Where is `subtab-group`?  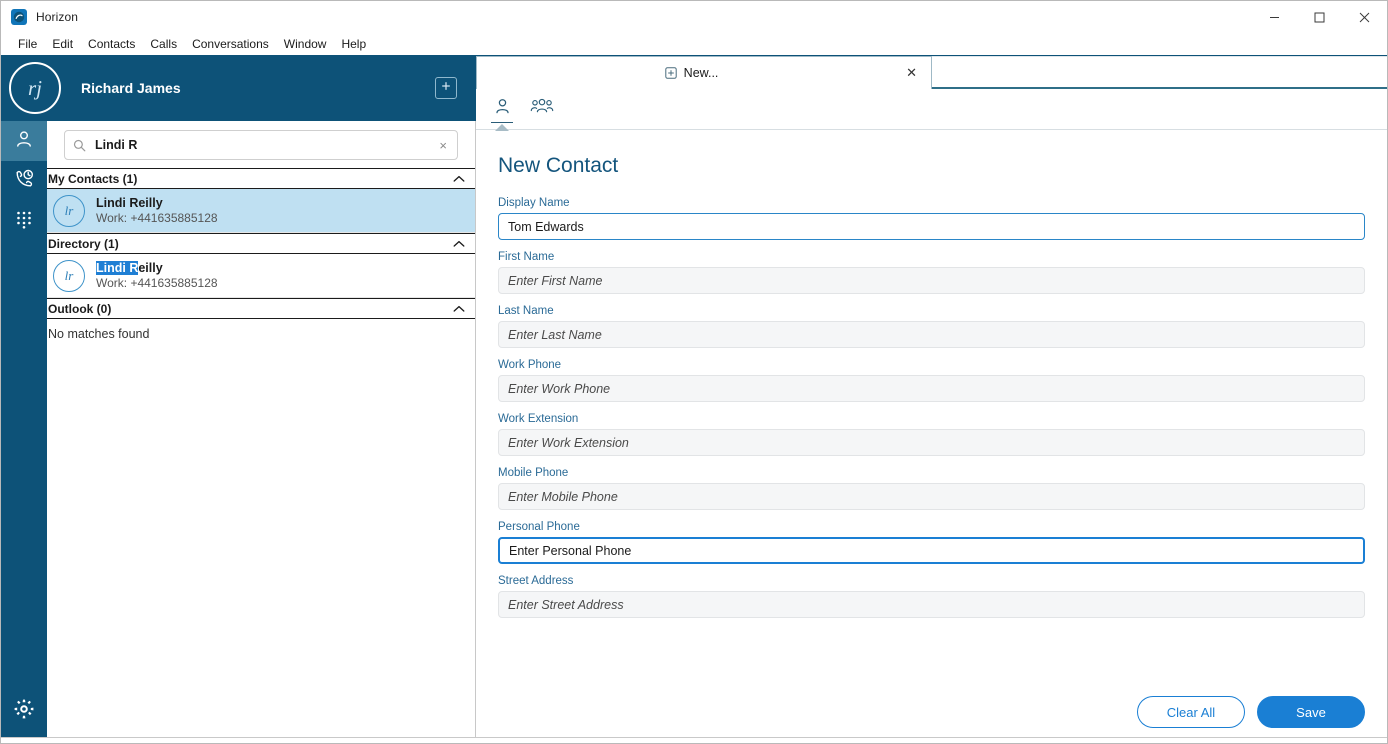 subtab-group is located at coordinates (542, 109).